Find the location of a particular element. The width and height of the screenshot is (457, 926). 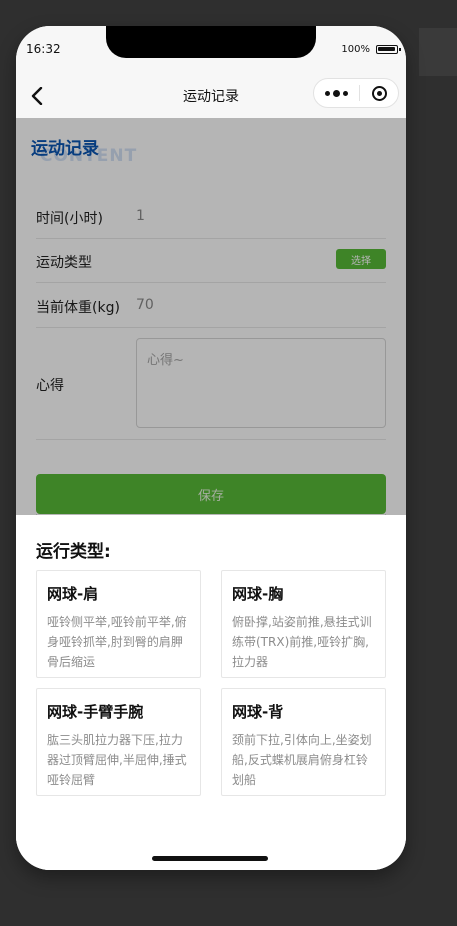

type-card-shoulder: 网球-肩 哑铃侧平举,哑铃前平举,俯身哑铃抓举,肘到臀的肩胛骨后缩运 is located at coordinates (118, 624).